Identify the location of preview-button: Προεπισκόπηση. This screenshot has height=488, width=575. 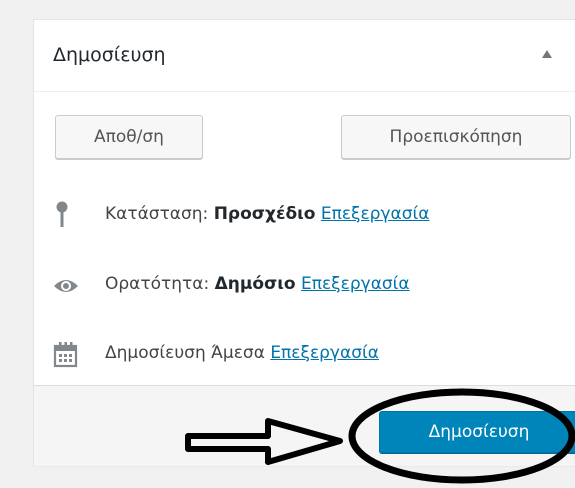
(456, 137).